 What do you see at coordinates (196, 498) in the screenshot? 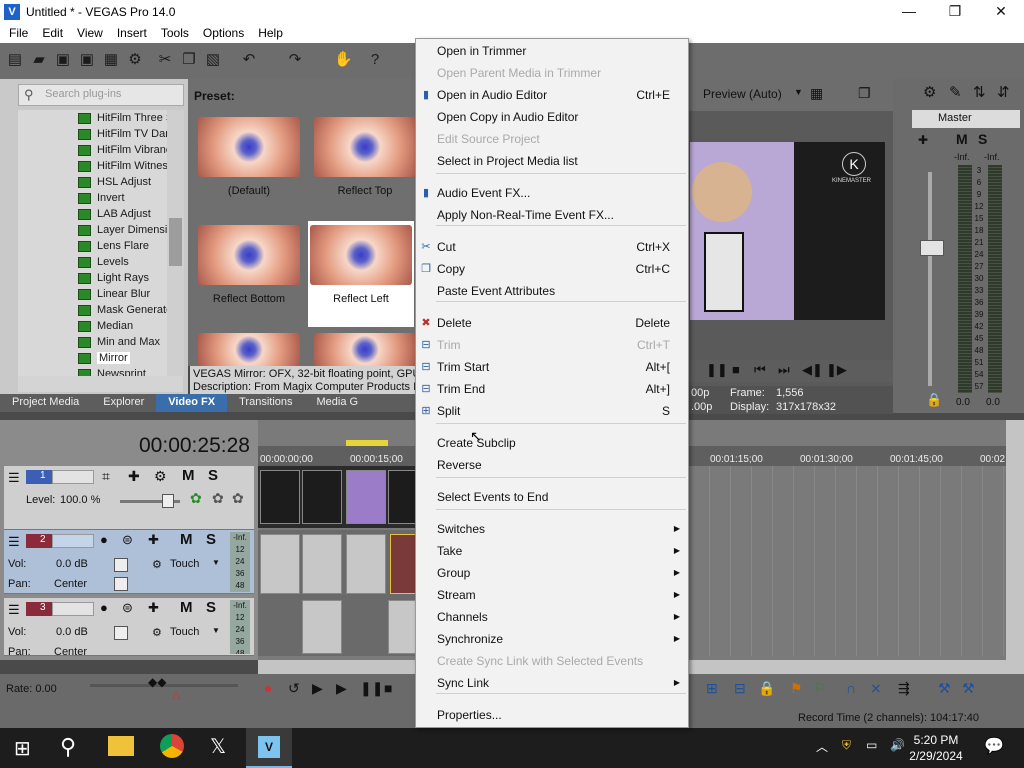
I see `motion-blur-icon: ✿` at bounding box center [196, 498].